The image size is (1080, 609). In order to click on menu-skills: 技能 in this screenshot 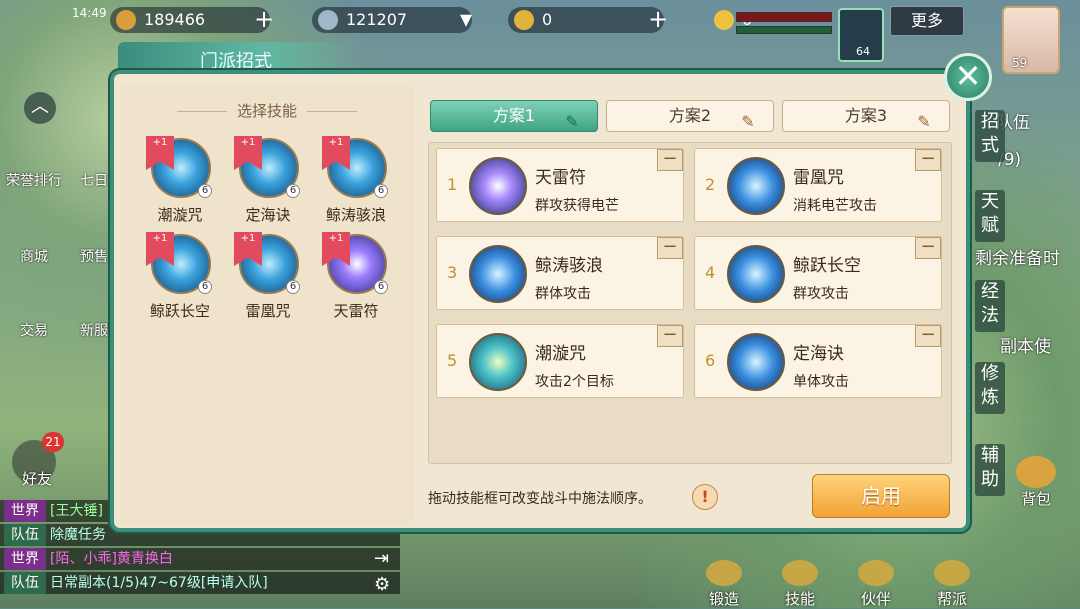, I will do `click(800, 584)`.